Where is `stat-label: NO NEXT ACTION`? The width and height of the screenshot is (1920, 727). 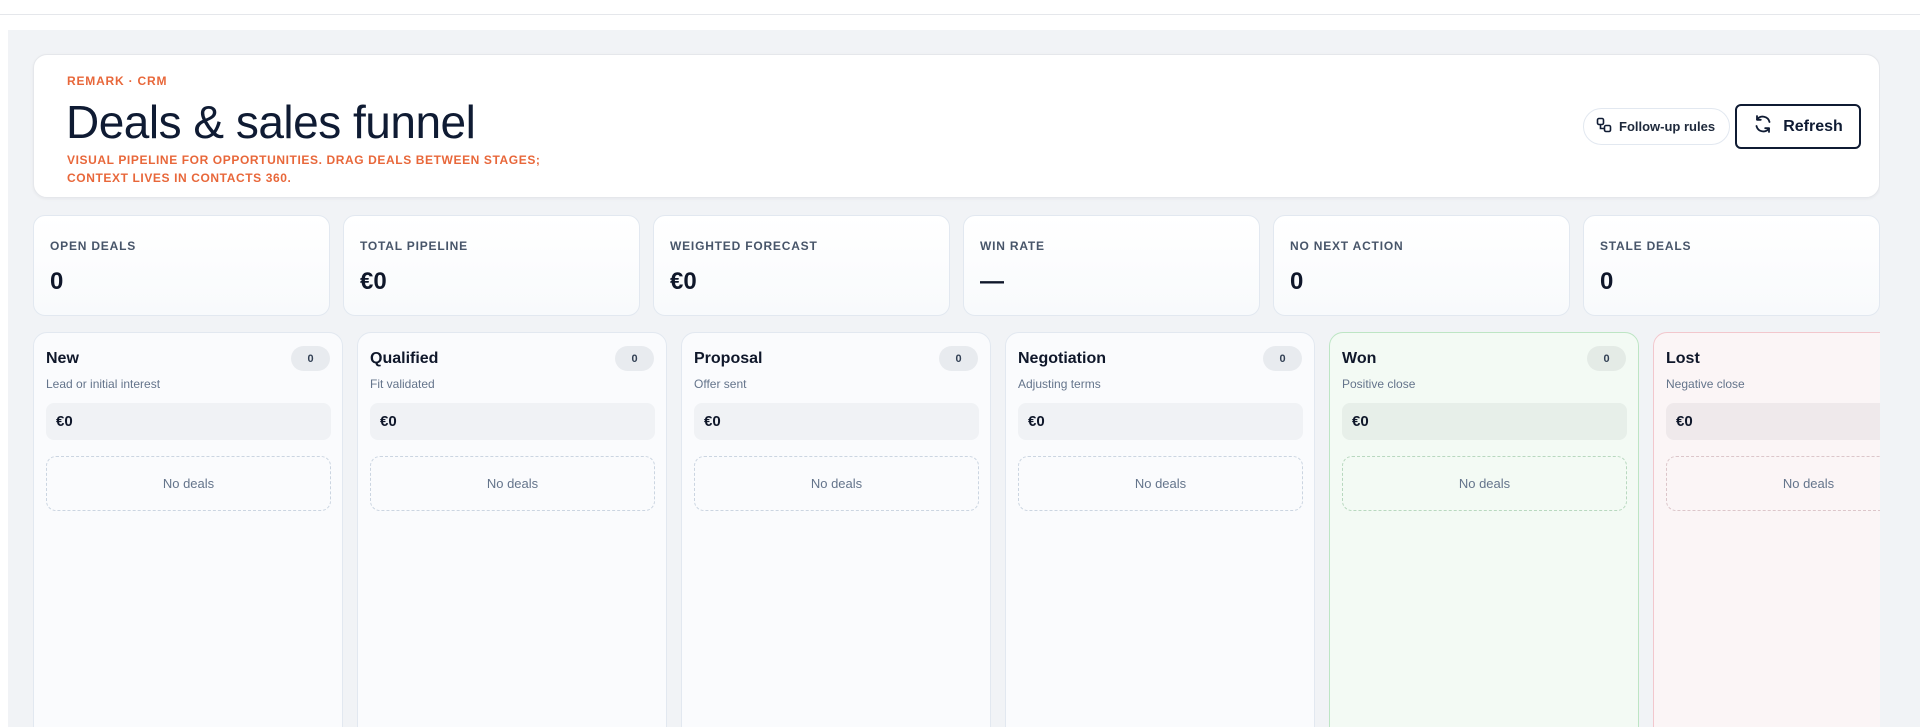
stat-label: NO NEXT ACTION is located at coordinates (1347, 246).